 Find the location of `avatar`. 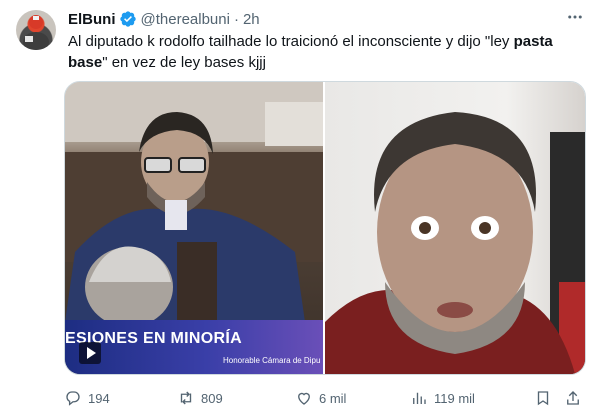

avatar is located at coordinates (36, 30).